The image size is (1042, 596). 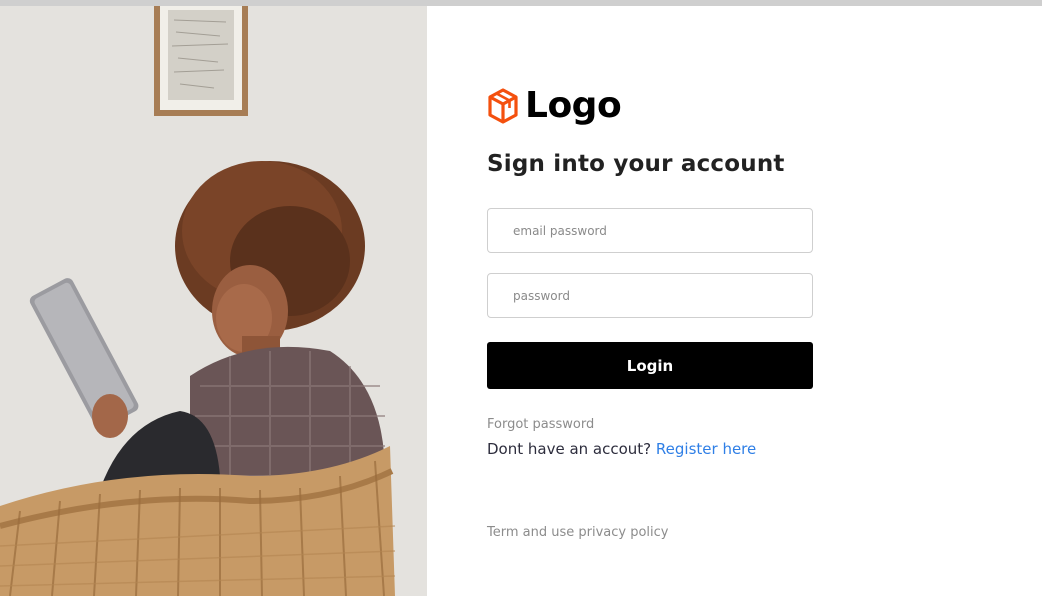 I want to click on email-input, so click(x=650, y=230).